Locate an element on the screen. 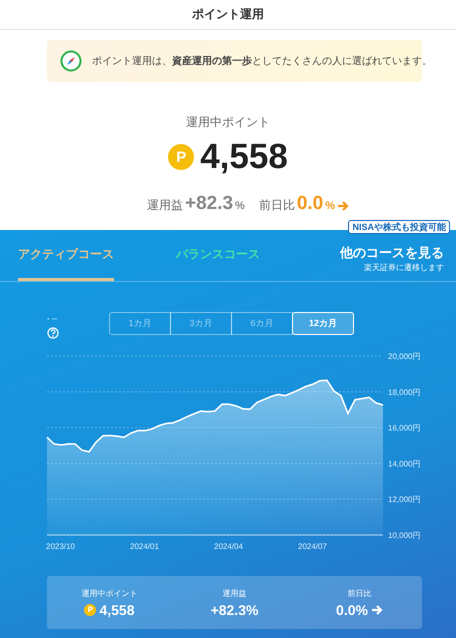 This screenshot has height=638, width=456. period-tab: 3カ月 is located at coordinates (201, 323).